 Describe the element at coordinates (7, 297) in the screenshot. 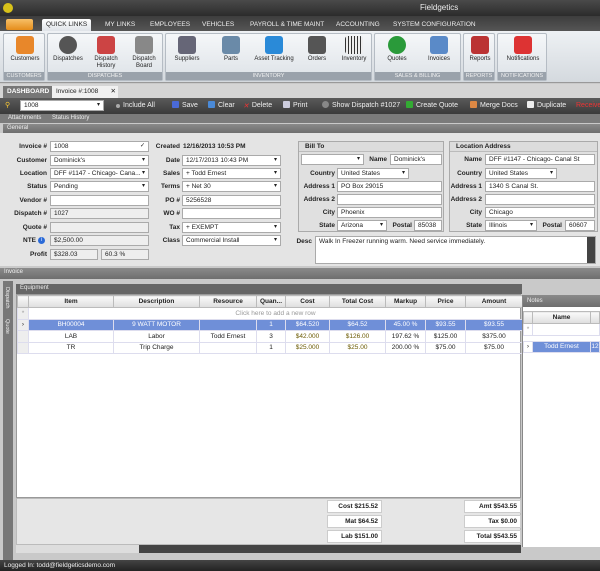

I see `dispatch-side-tab: Dispatch` at that location.